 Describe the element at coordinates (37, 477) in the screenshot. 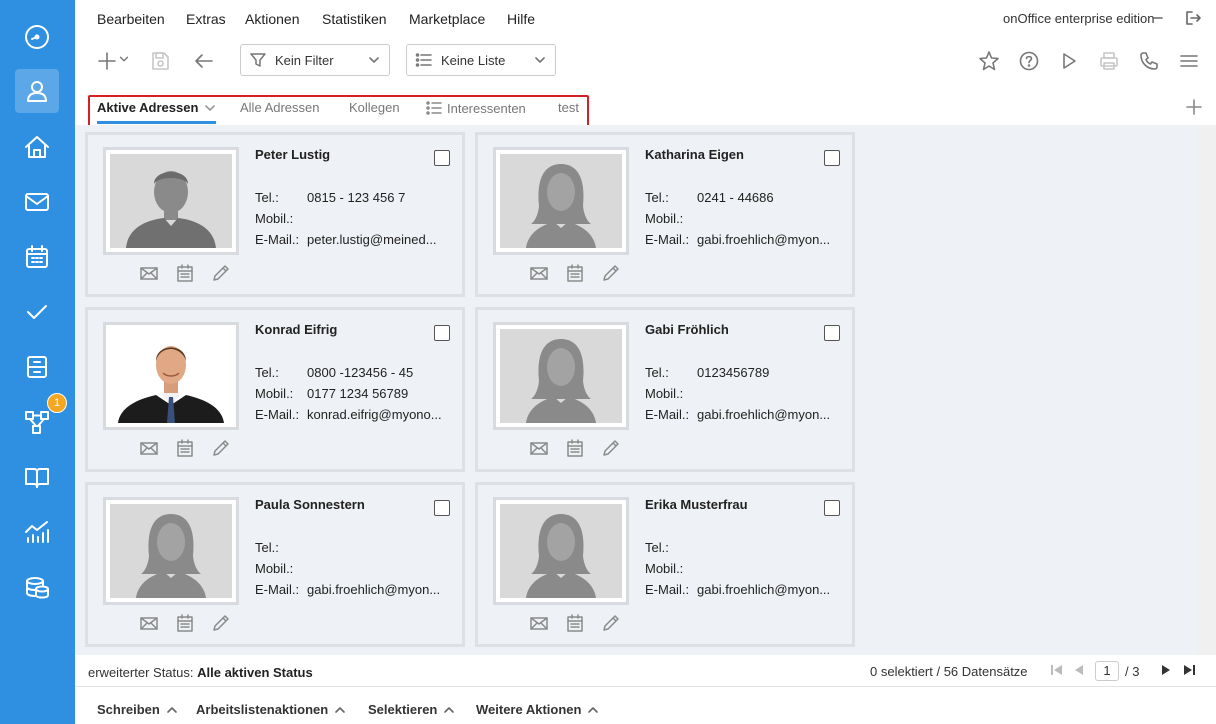

I see `knowledge-icon` at that location.